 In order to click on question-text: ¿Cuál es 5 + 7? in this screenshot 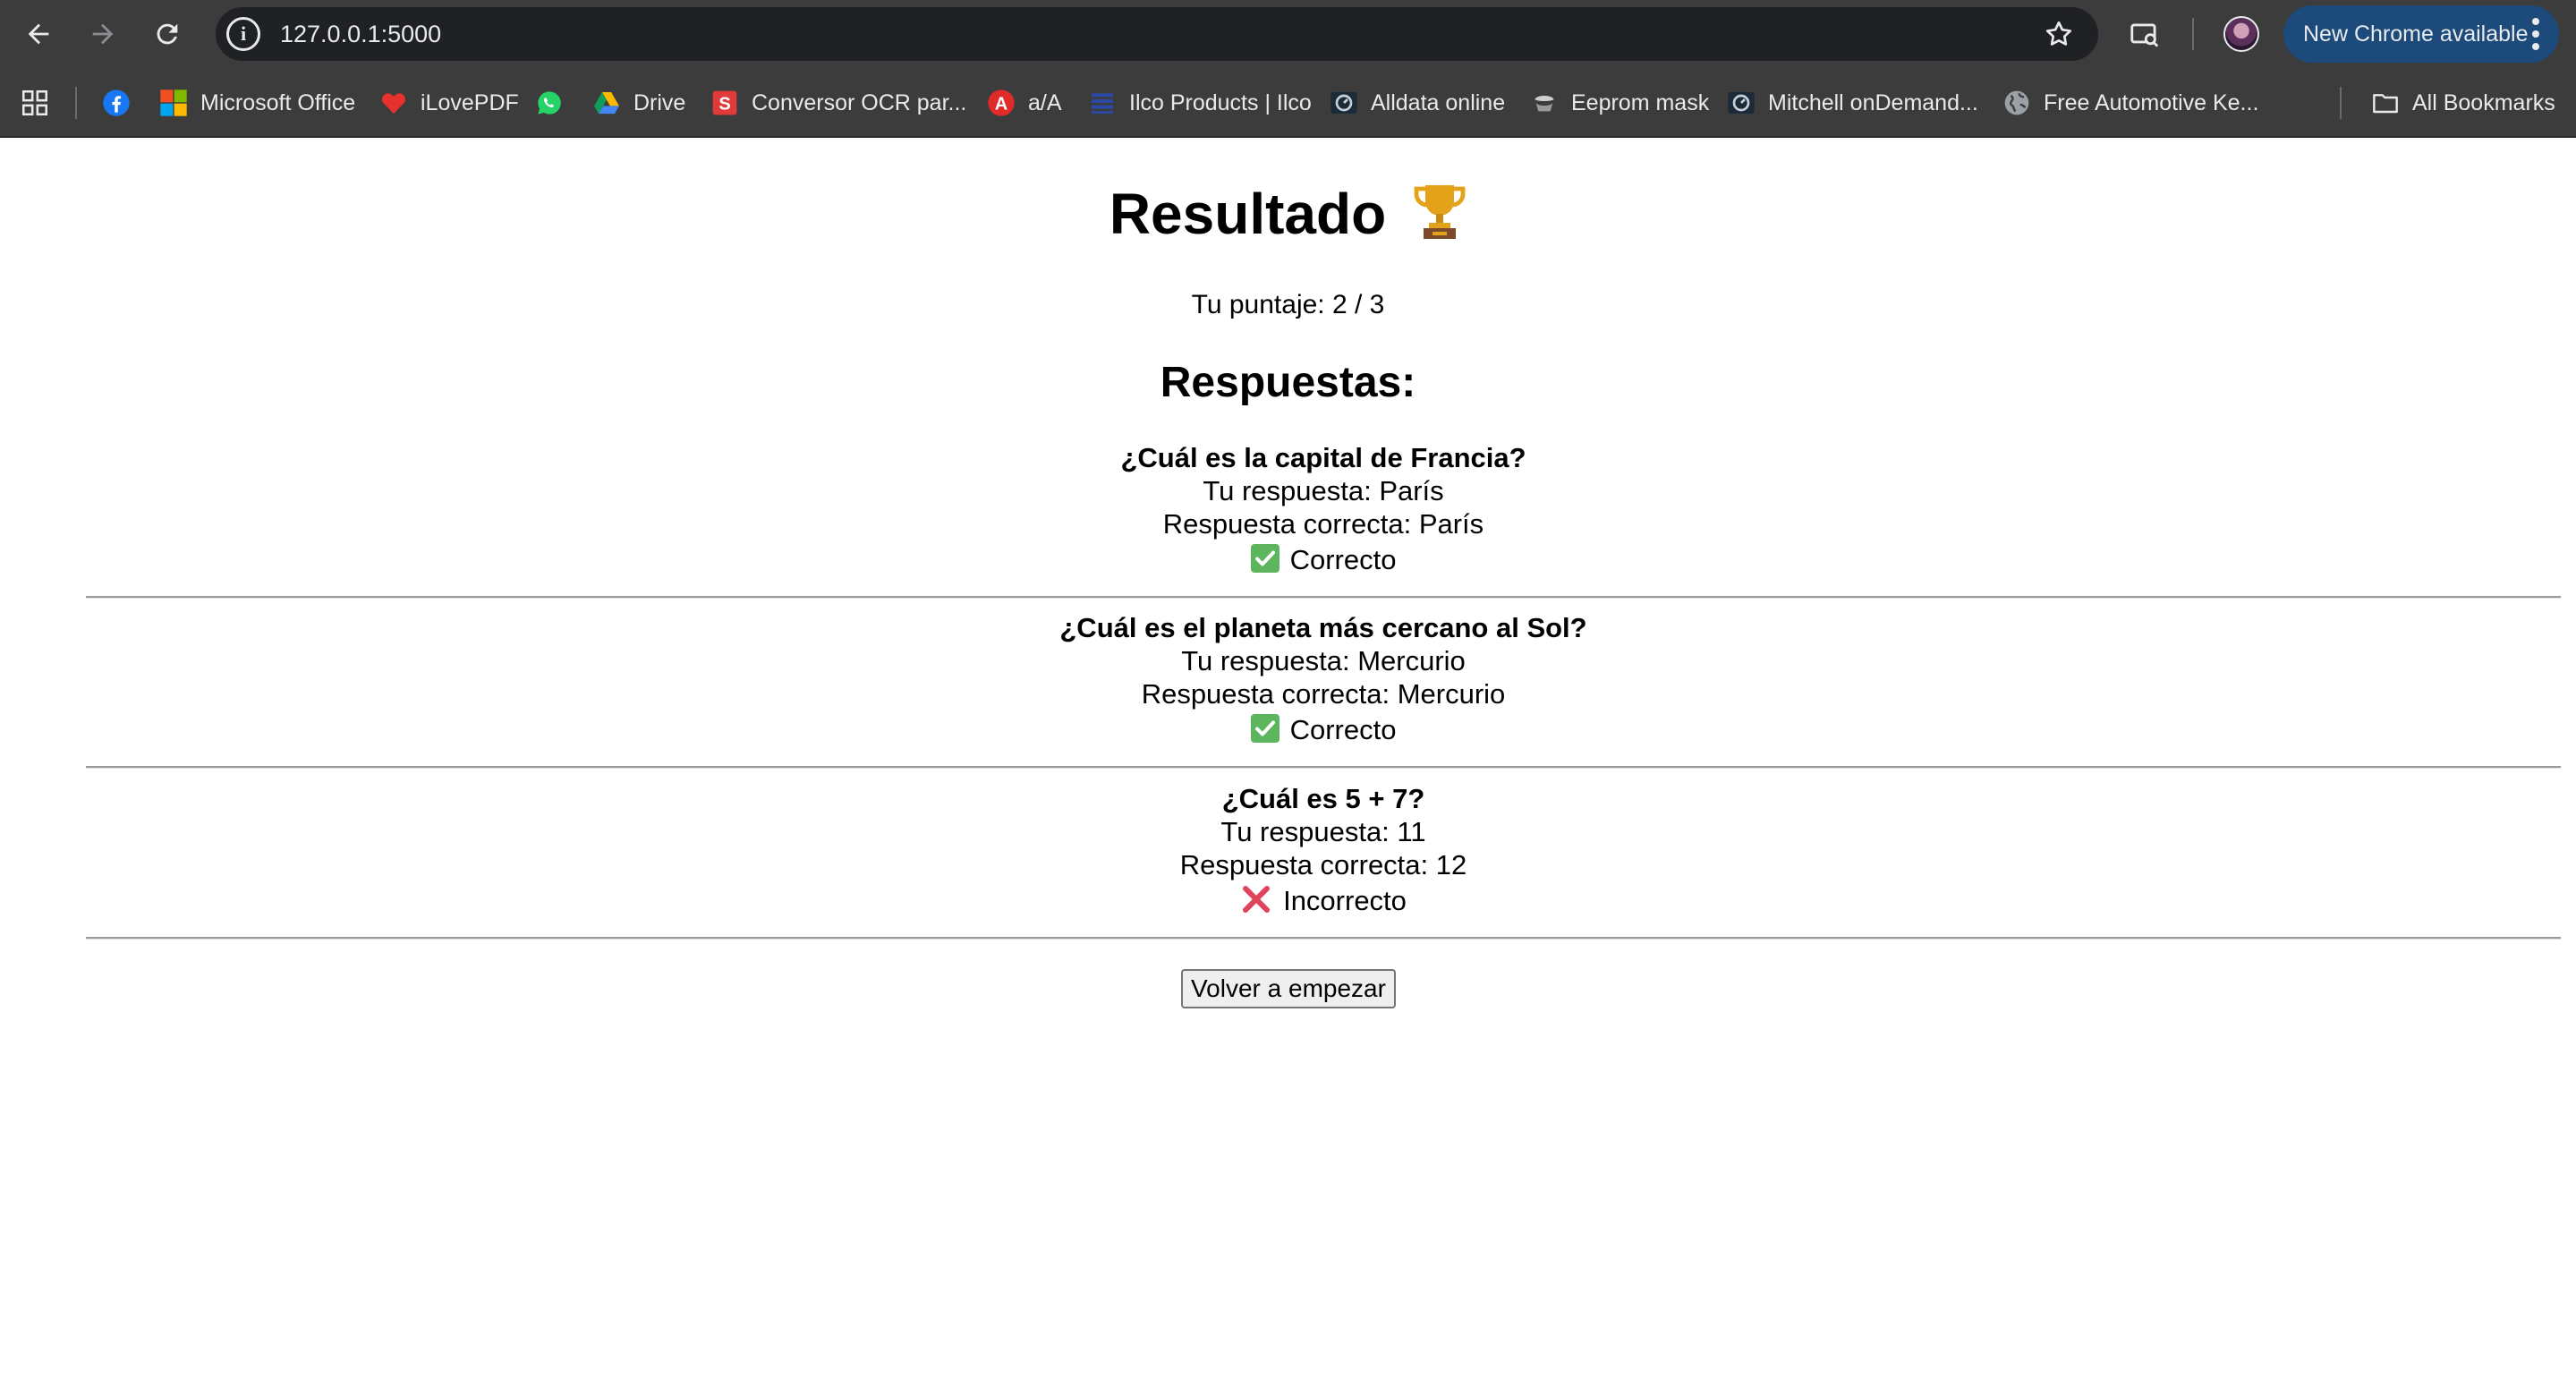, I will do `click(1323, 798)`.